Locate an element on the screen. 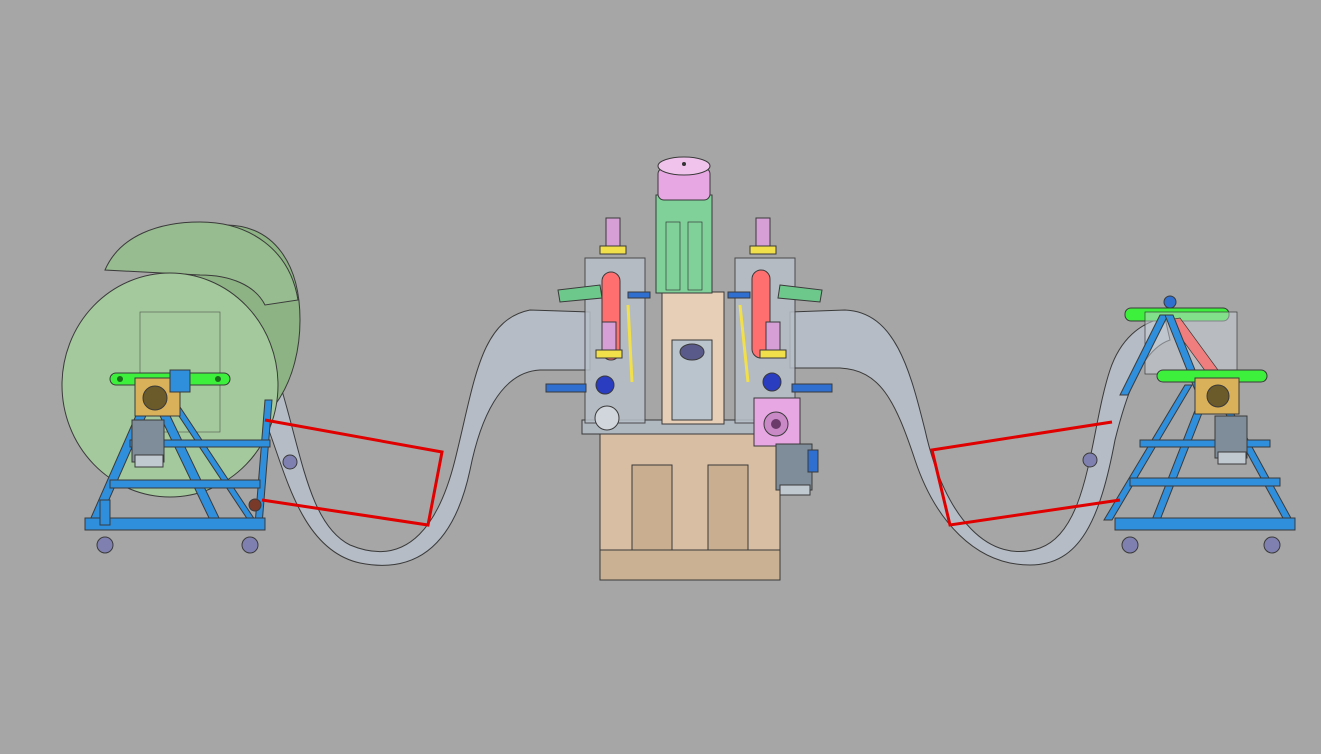 This screenshot has width=1321, height=754. right-drive is located at coordinates (772, 382).